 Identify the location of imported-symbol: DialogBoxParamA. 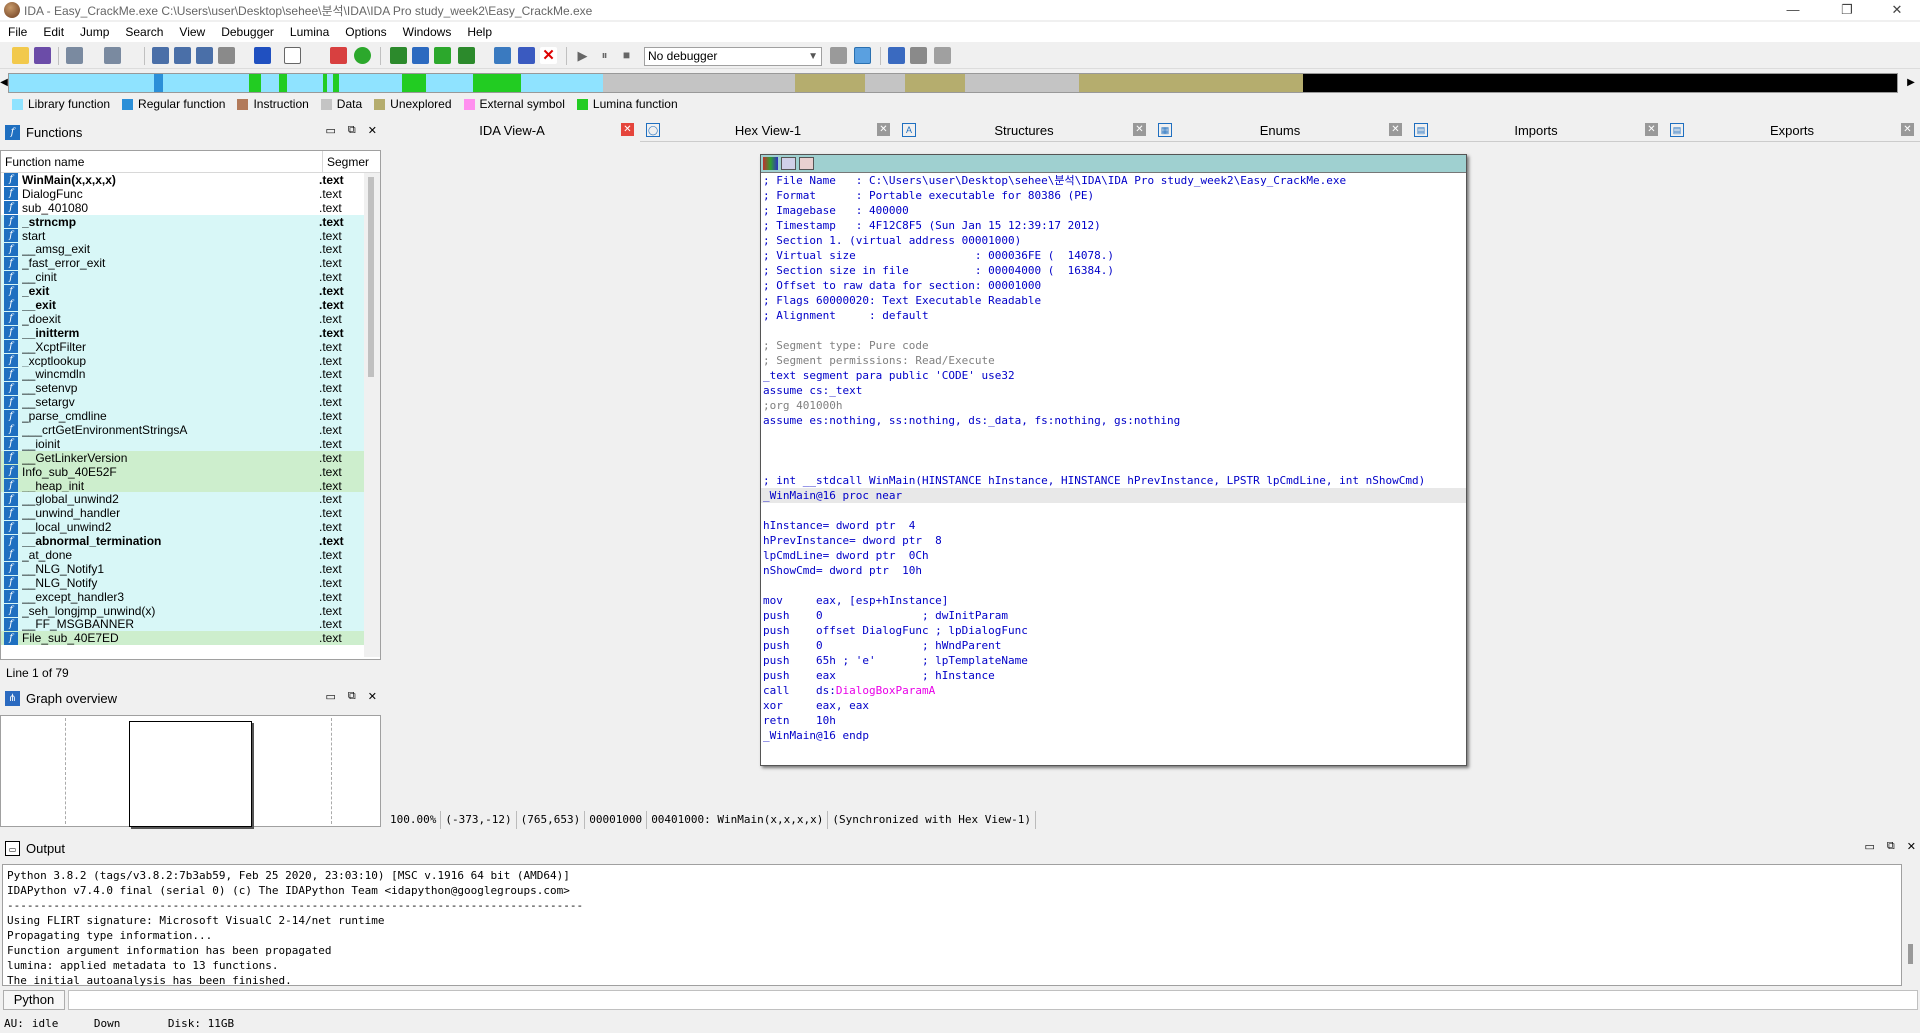
(885, 690).